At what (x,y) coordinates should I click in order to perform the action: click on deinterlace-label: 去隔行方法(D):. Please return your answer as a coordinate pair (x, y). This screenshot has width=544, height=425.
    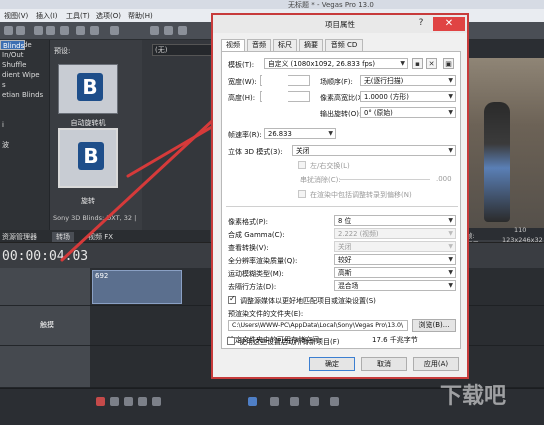
    Looking at the image, I should click on (252, 287).